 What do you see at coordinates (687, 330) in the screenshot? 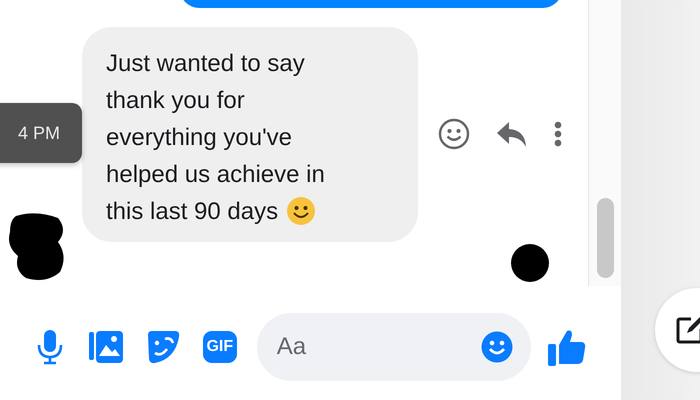
I see `compose-icon` at bounding box center [687, 330].